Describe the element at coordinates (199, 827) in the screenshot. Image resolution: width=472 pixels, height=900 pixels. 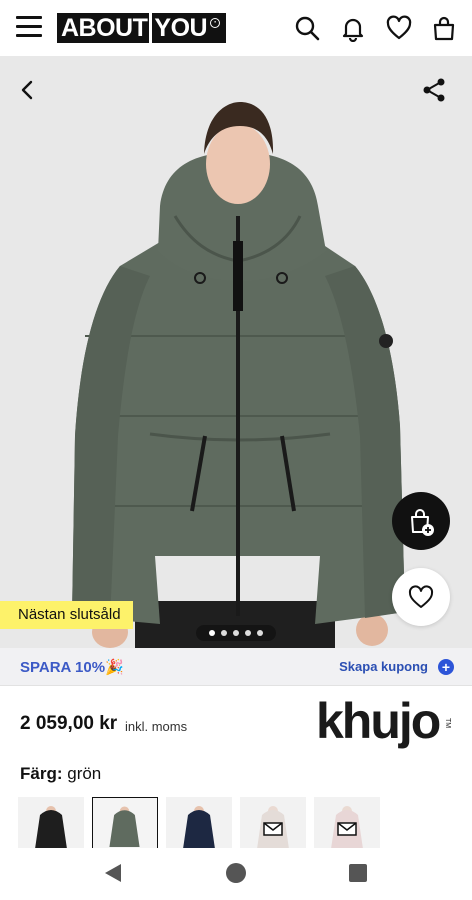
I see `navy-jacket-thumbnail` at that location.